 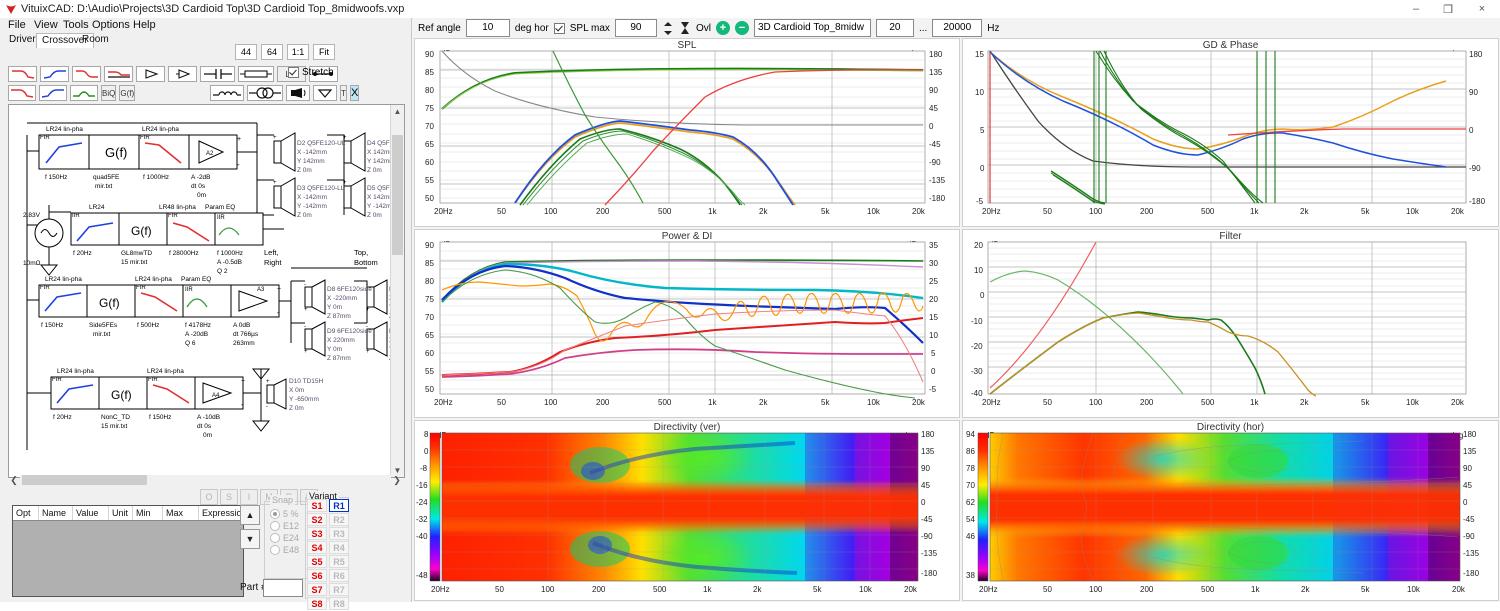 What do you see at coordinates (14, 480) in the screenshot?
I see `scroll-left-icon: ❮` at bounding box center [14, 480].